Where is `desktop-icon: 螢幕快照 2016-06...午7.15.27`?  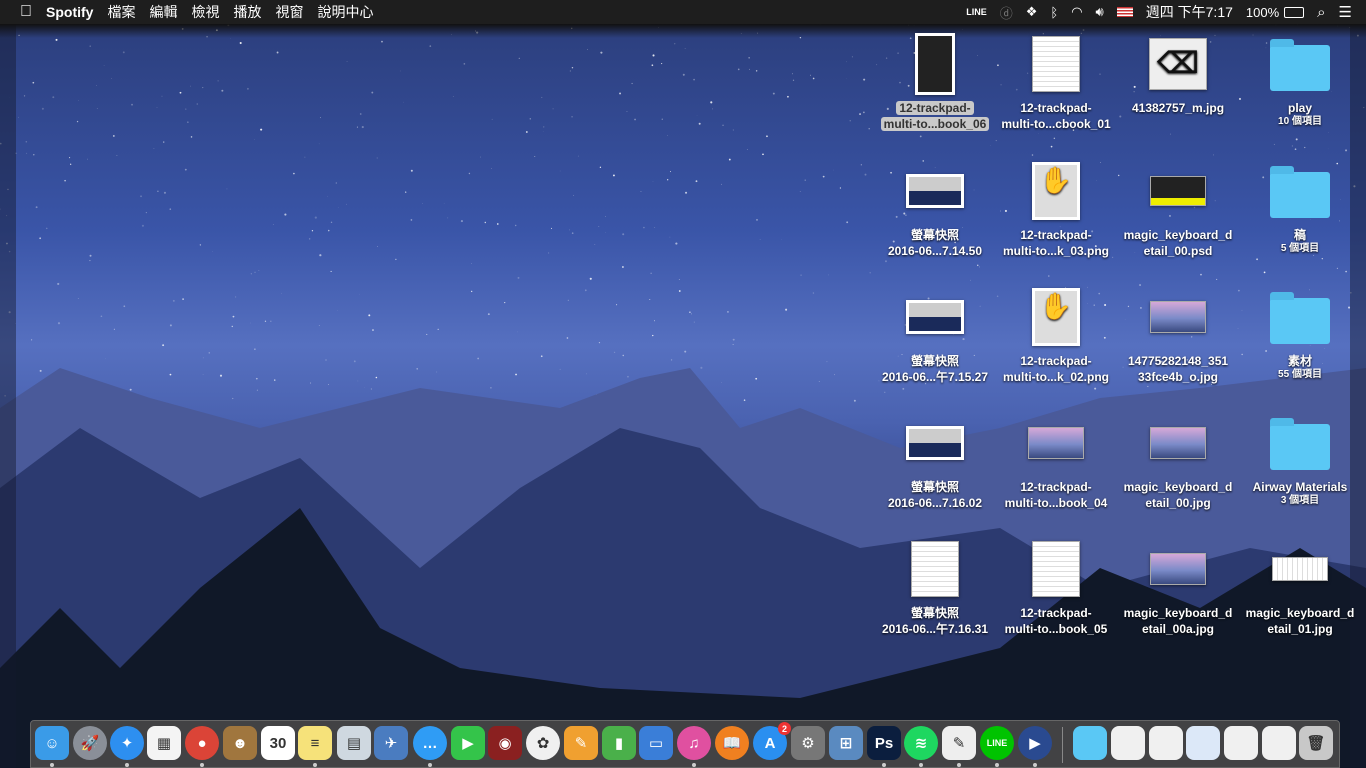 desktop-icon: 螢幕快照 2016-06...午7.15.27 is located at coordinates (935, 335).